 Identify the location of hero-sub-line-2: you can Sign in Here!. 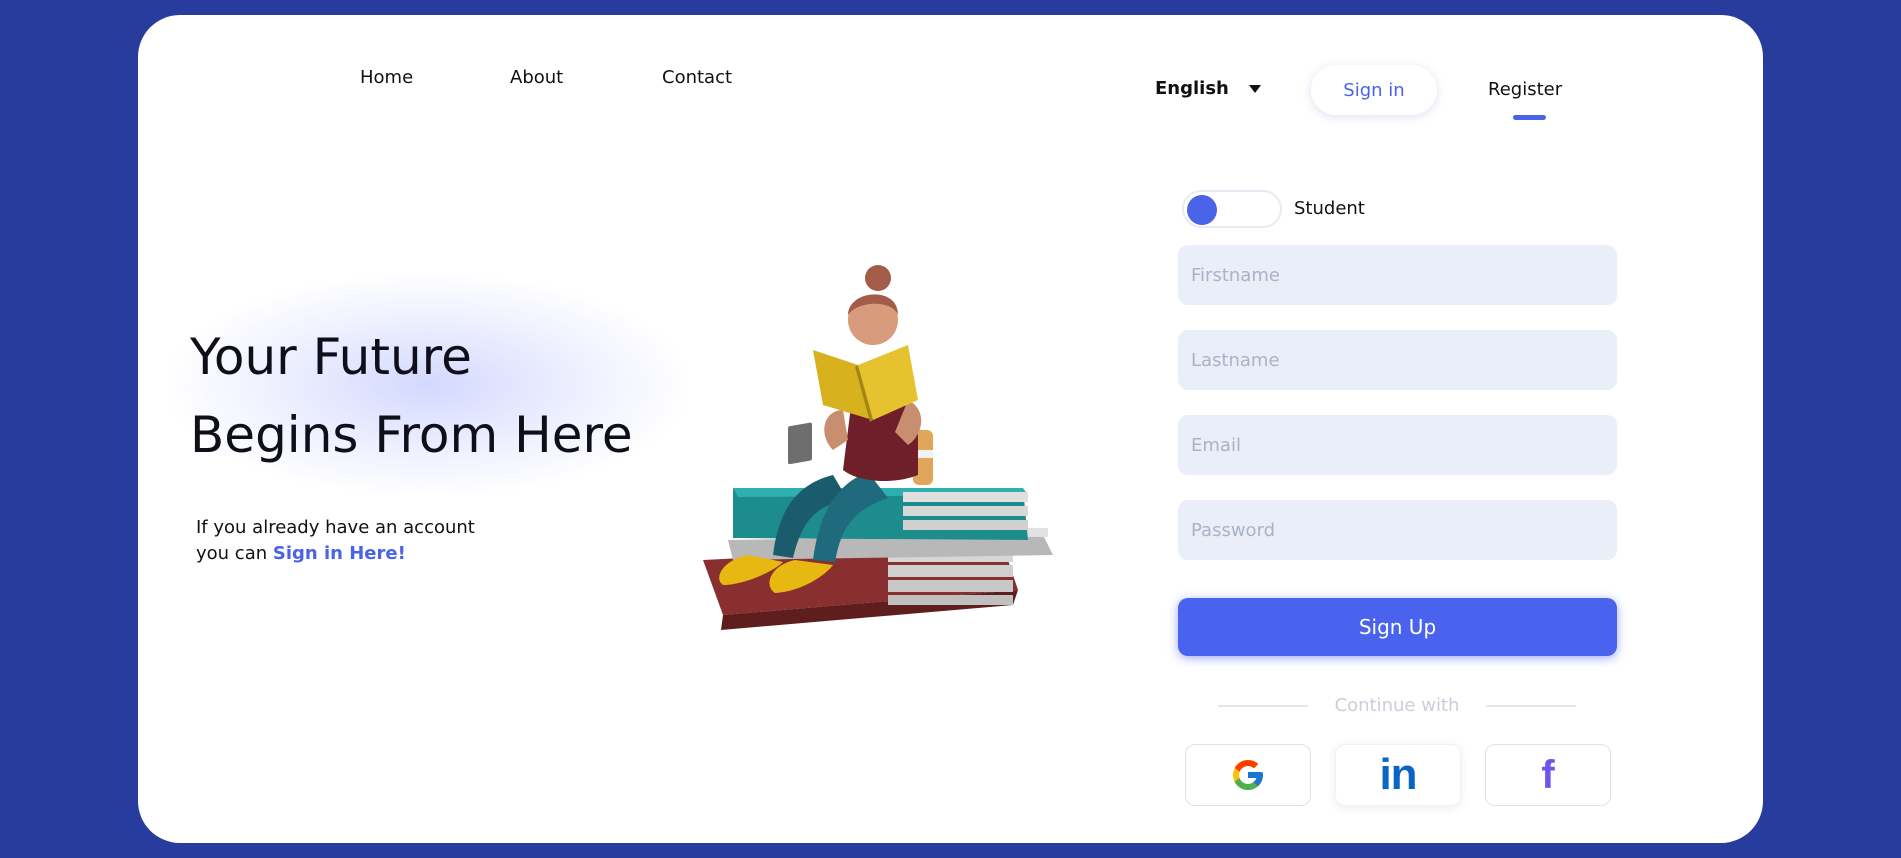
(335, 554).